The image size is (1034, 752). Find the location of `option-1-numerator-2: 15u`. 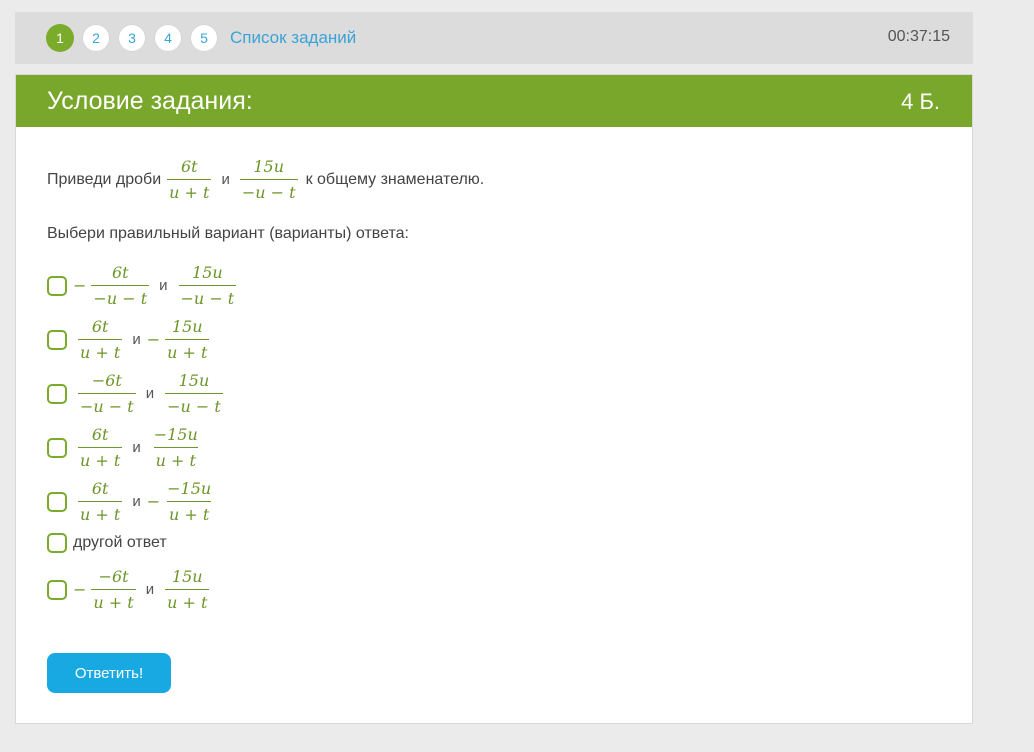

option-1-numerator-2: 15u is located at coordinates (207, 272).